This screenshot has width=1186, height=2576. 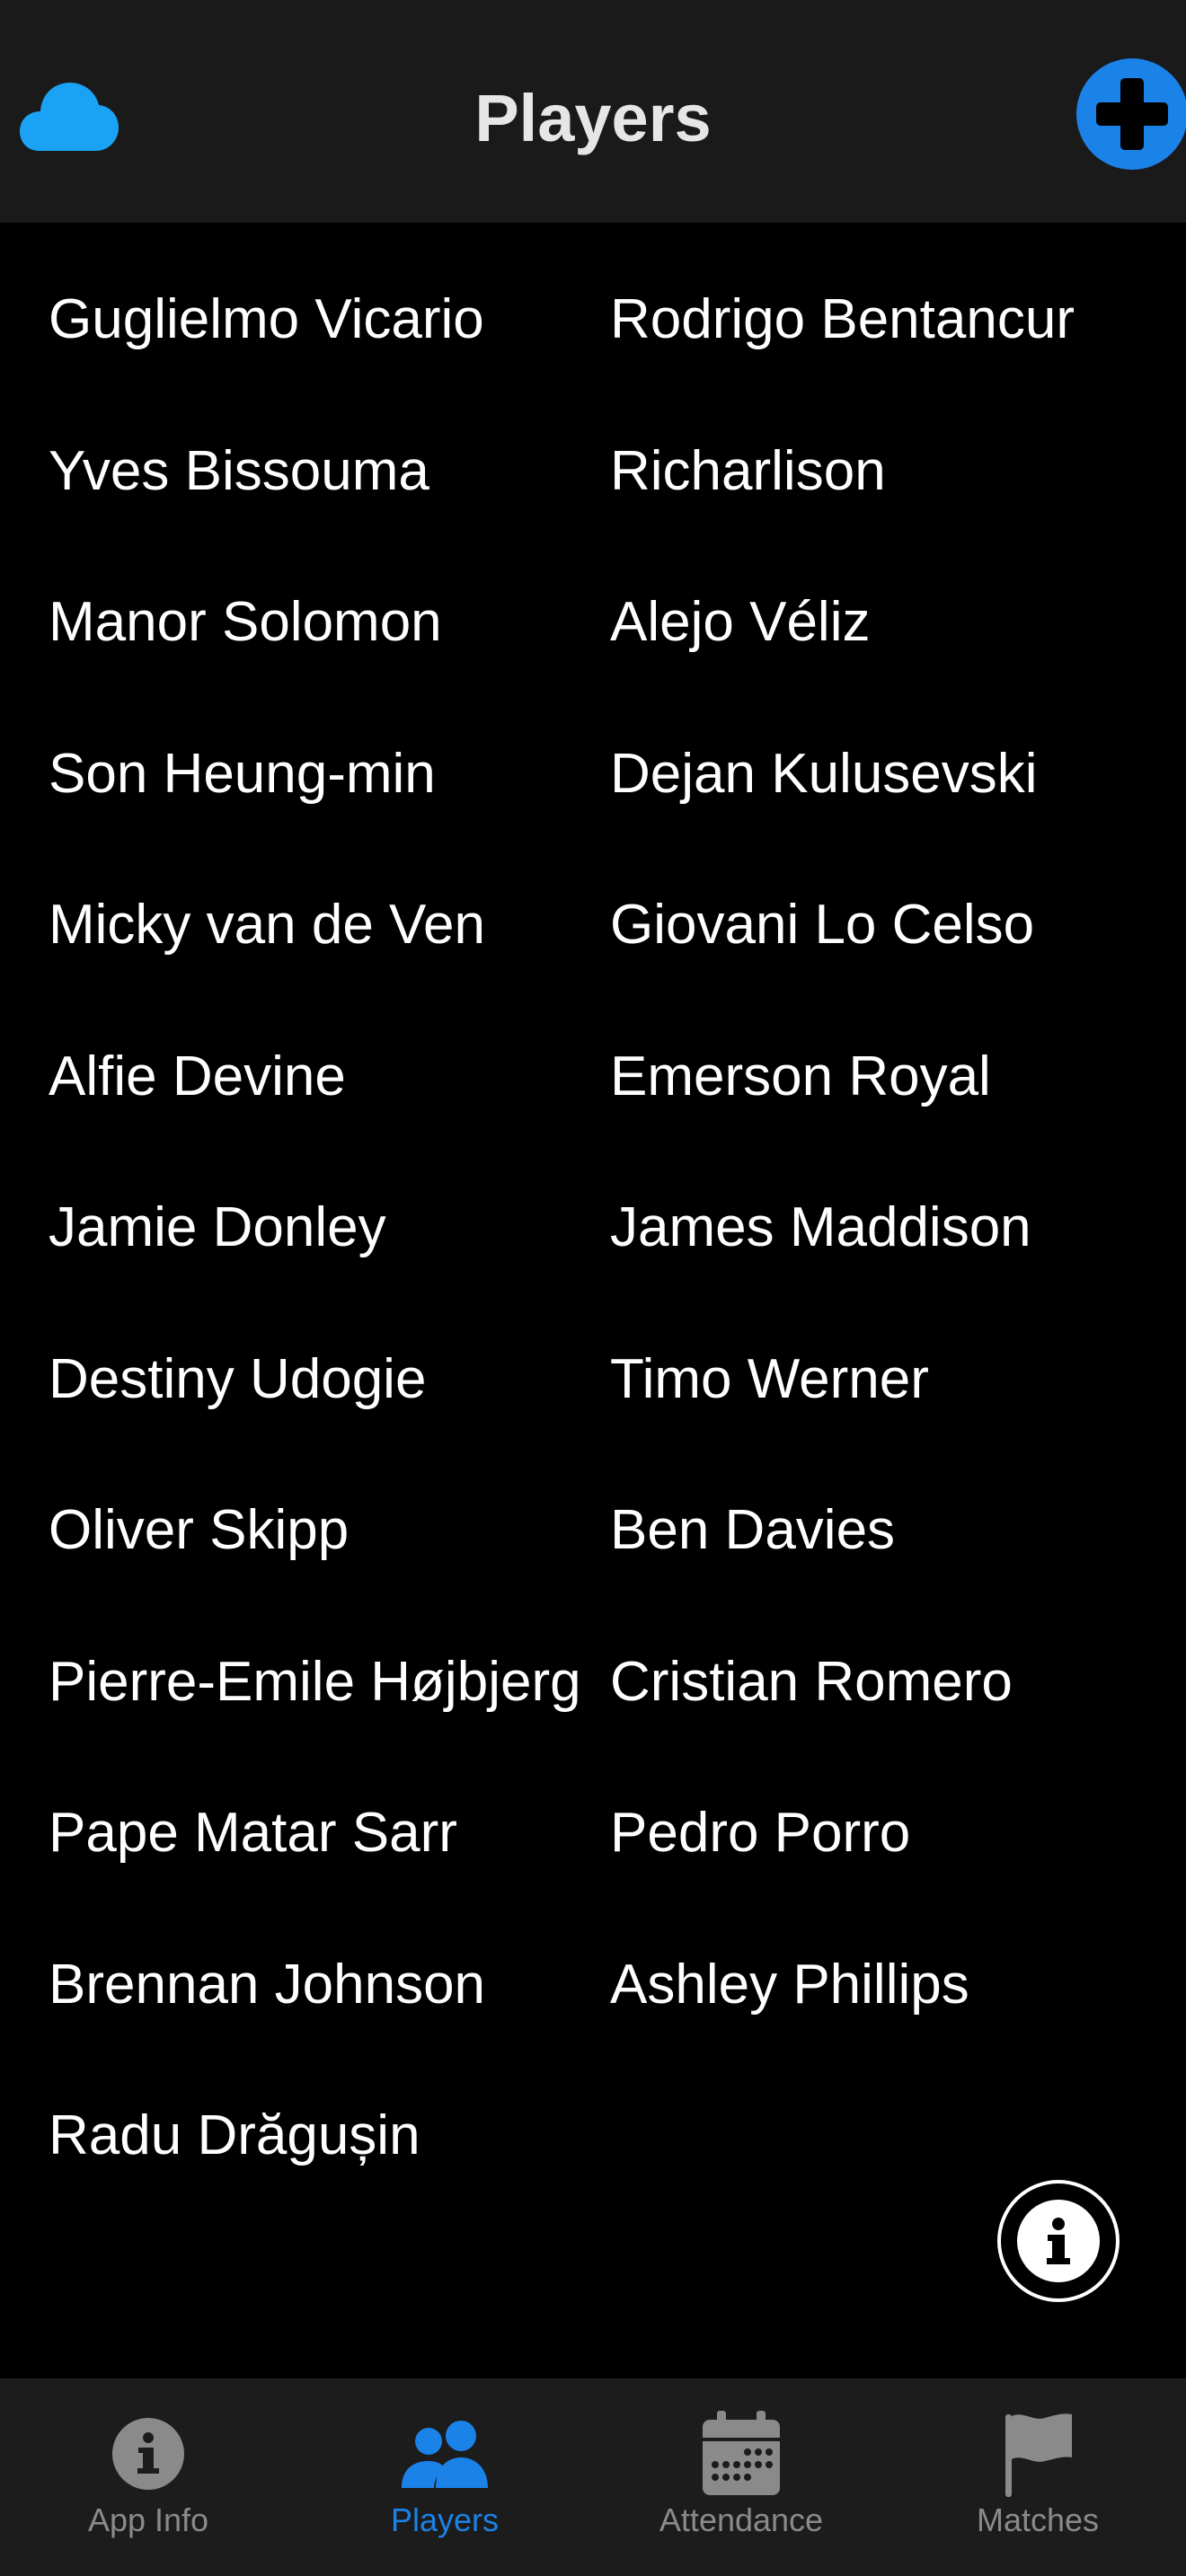 I want to click on add-player-button, so click(x=1131, y=114).